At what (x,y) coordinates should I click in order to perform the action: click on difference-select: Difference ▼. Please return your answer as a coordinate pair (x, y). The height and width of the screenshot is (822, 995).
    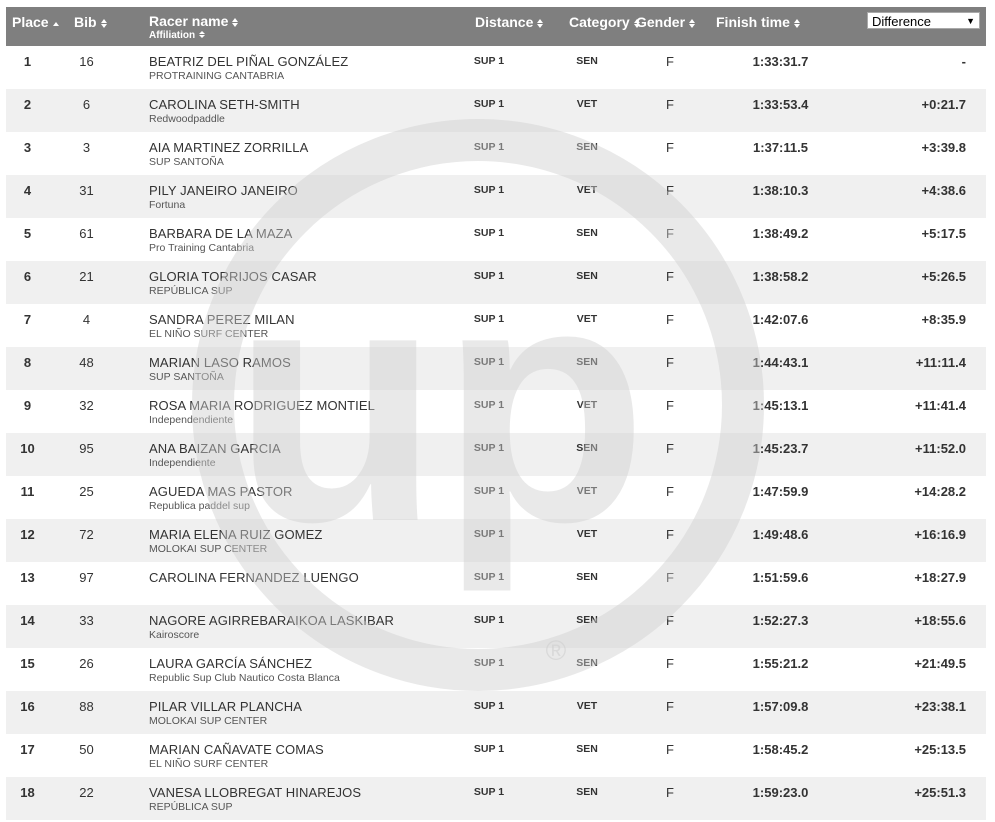
    Looking at the image, I should click on (923, 20).